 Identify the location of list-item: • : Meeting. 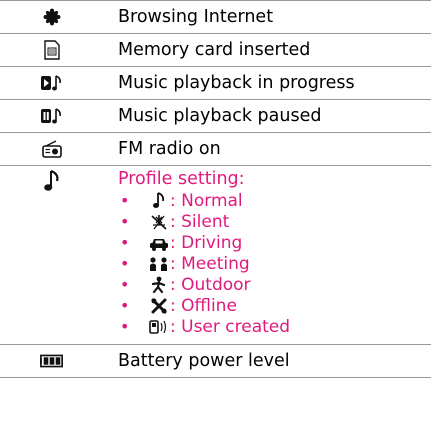
(205, 263).